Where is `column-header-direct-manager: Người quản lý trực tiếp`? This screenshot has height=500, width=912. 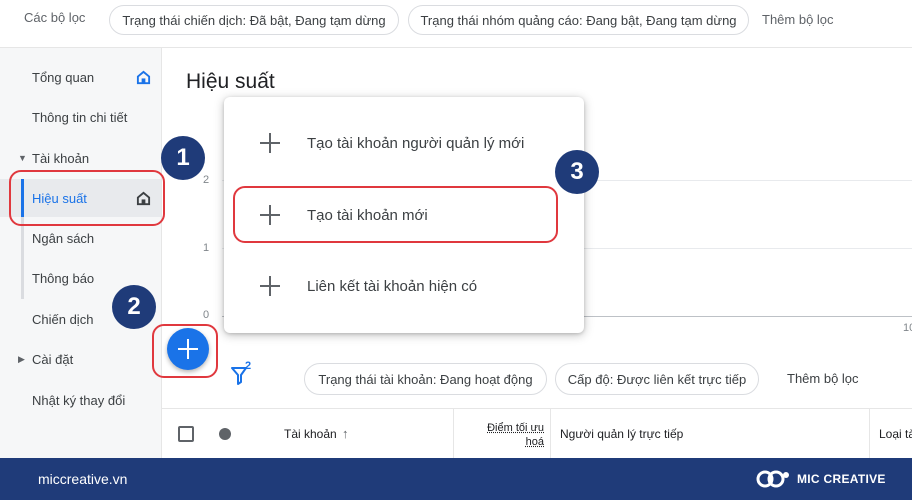
column-header-direct-manager: Người quản lý trực tiếp is located at coordinates (621, 434).